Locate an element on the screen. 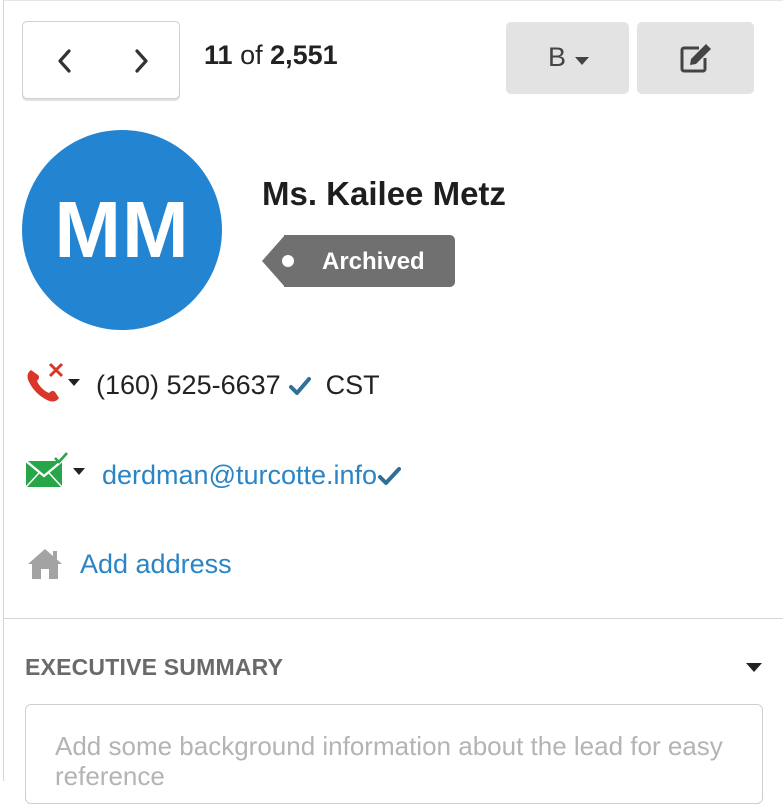  status-label: Archived is located at coordinates (373, 261).